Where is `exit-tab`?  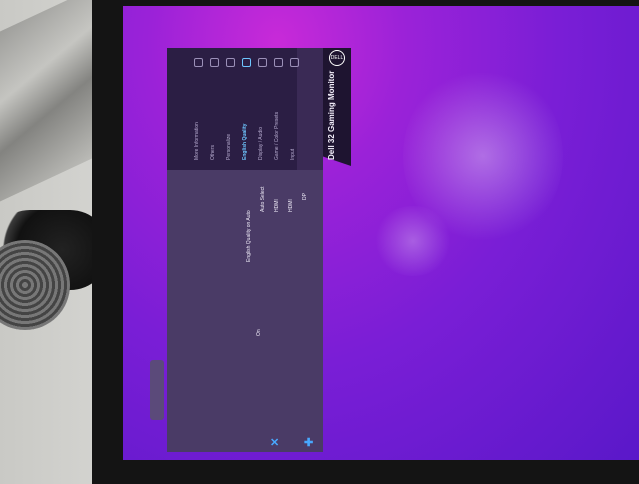
exit-tab is located at coordinates (157, 390).